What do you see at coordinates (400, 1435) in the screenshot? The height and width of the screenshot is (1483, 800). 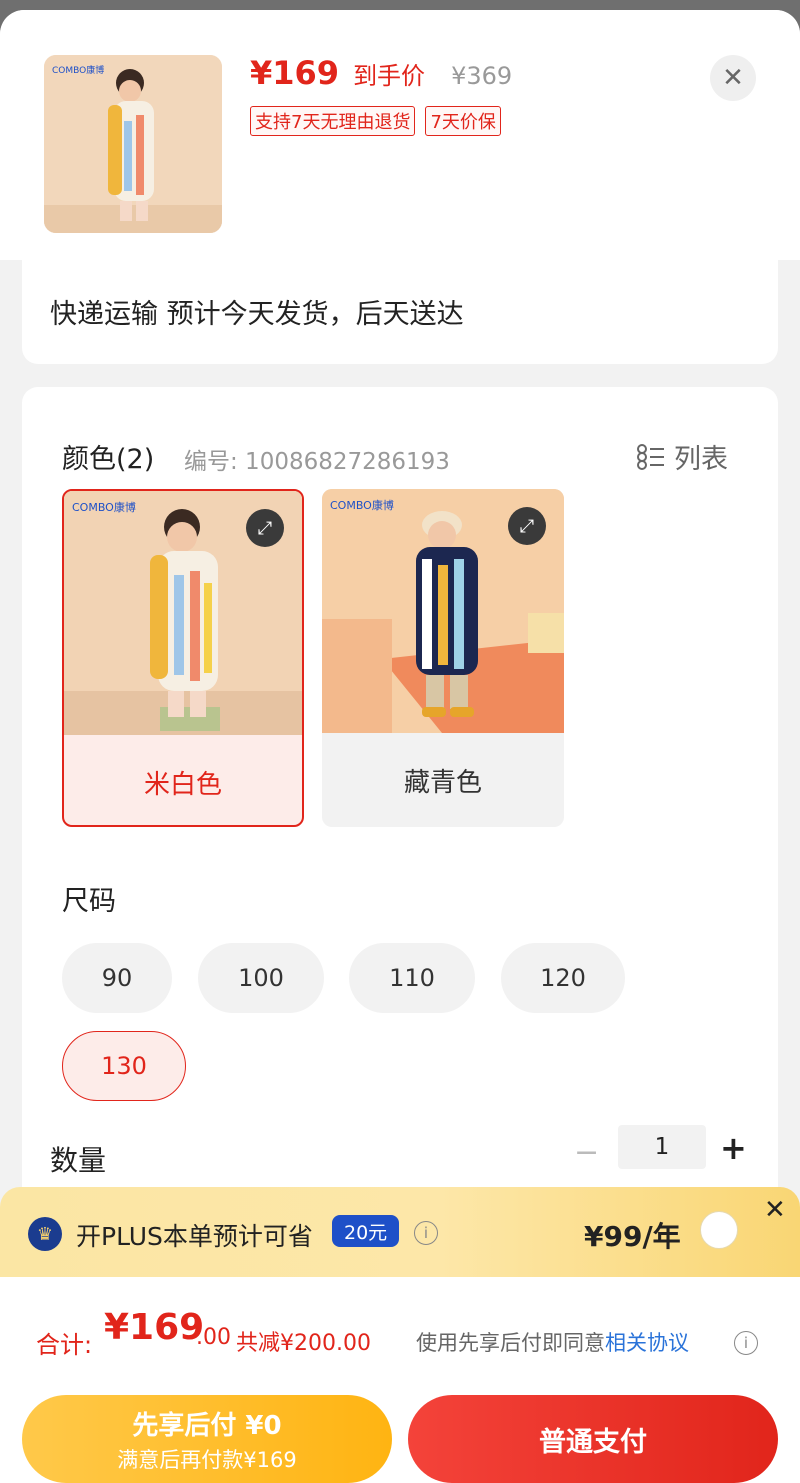 I see `bottom-actions: 先享后付 ¥0 满意后再付款¥169 普通支付` at bounding box center [400, 1435].